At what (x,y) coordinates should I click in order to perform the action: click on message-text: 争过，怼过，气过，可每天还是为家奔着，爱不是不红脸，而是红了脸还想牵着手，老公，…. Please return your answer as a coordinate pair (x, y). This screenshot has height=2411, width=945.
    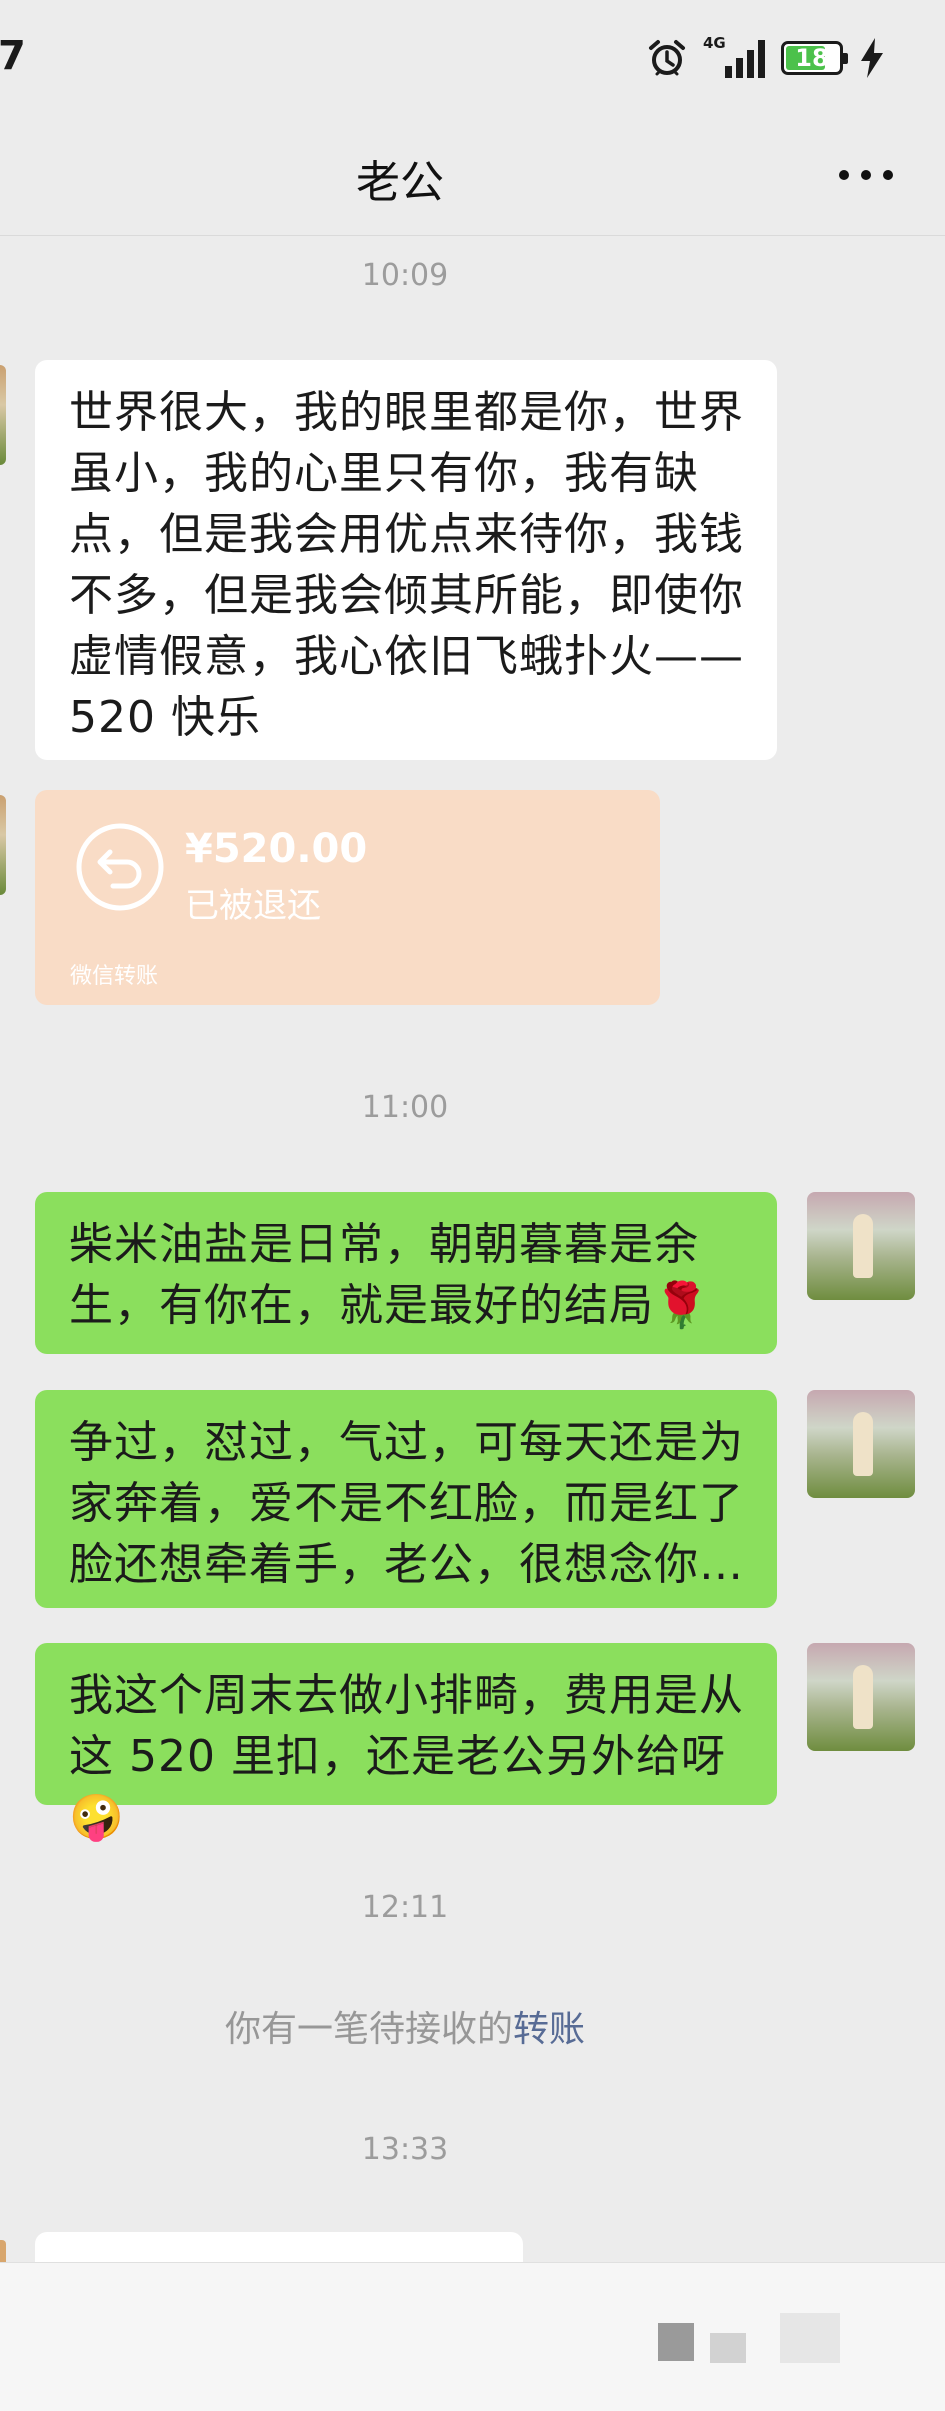
    Looking at the image, I should click on (406, 1503).